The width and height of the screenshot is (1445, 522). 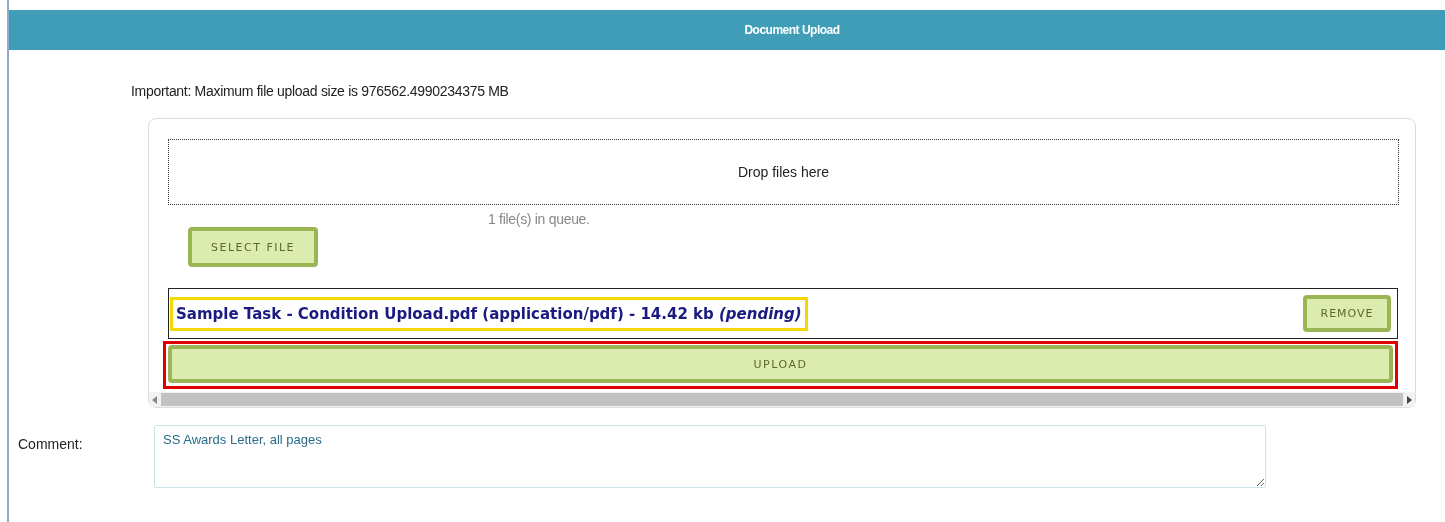 I want to click on upload-button: UPLOAD, so click(x=780, y=364).